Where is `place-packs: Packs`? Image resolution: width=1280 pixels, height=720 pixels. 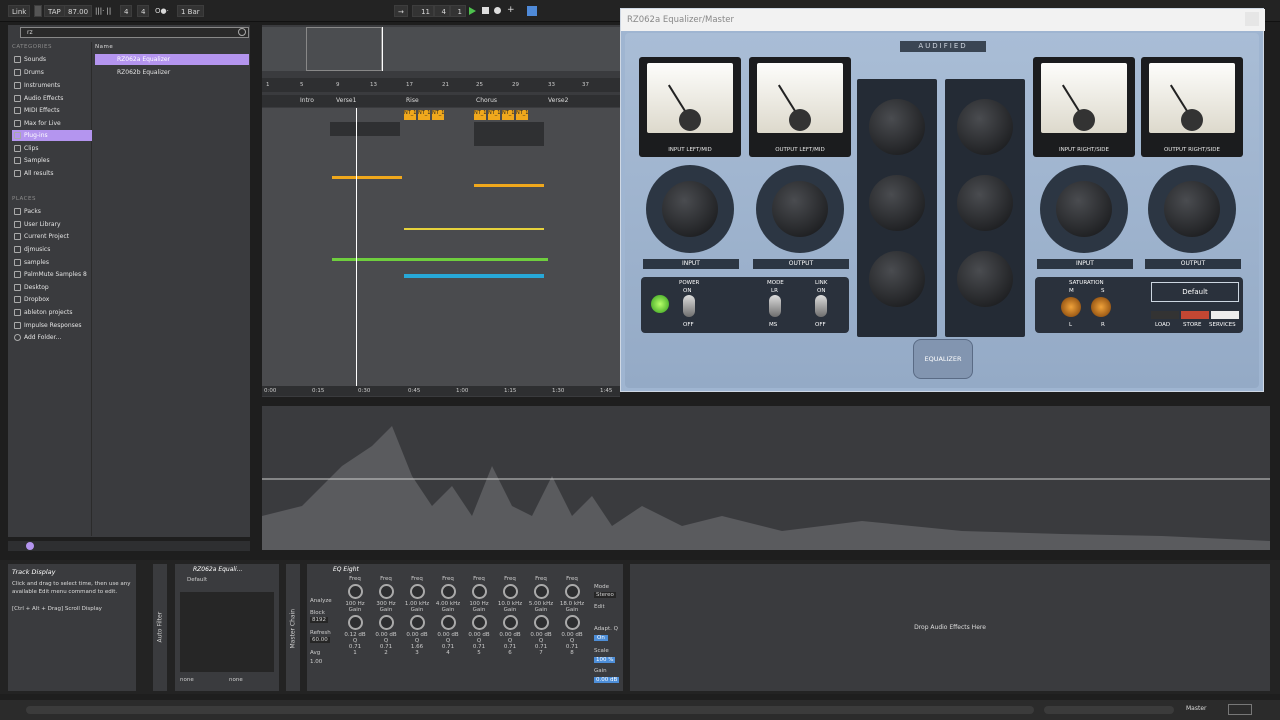
place-packs: Packs is located at coordinates (52, 211).